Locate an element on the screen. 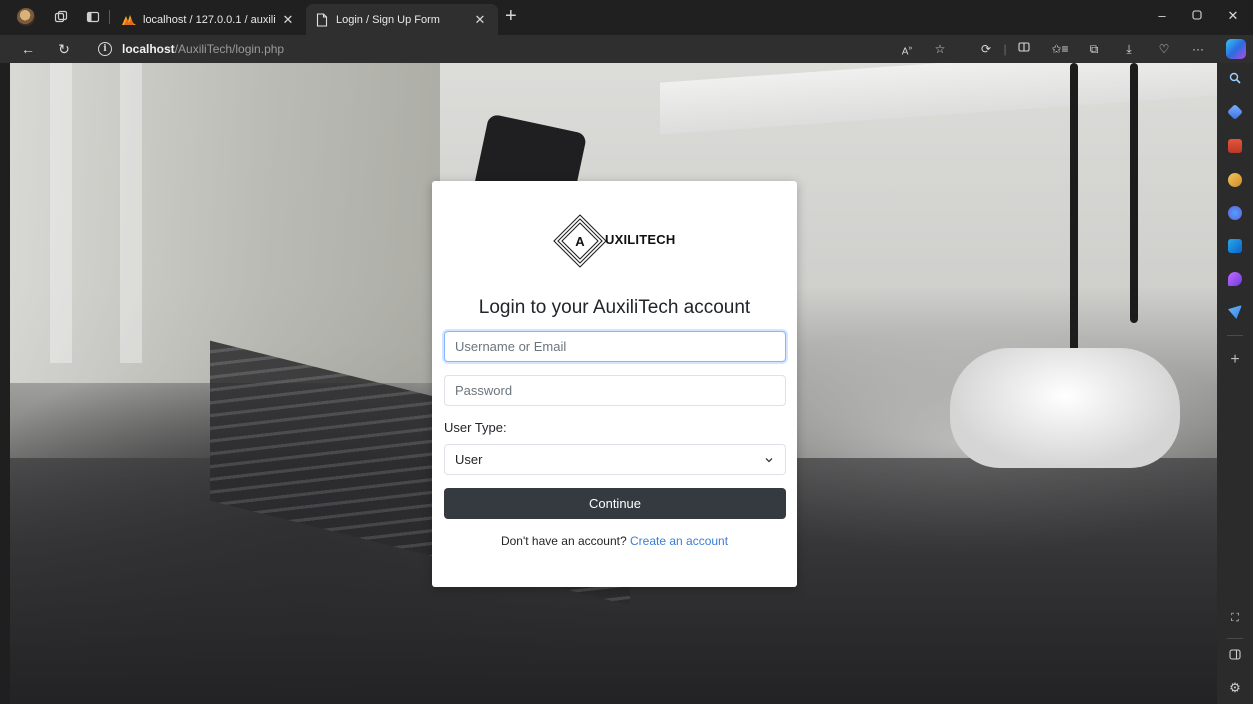 Image resolution: width=1253 pixels, height=704 pixels. favorites-list-icon: ✩≡ is located at coordinates (1060, 49).